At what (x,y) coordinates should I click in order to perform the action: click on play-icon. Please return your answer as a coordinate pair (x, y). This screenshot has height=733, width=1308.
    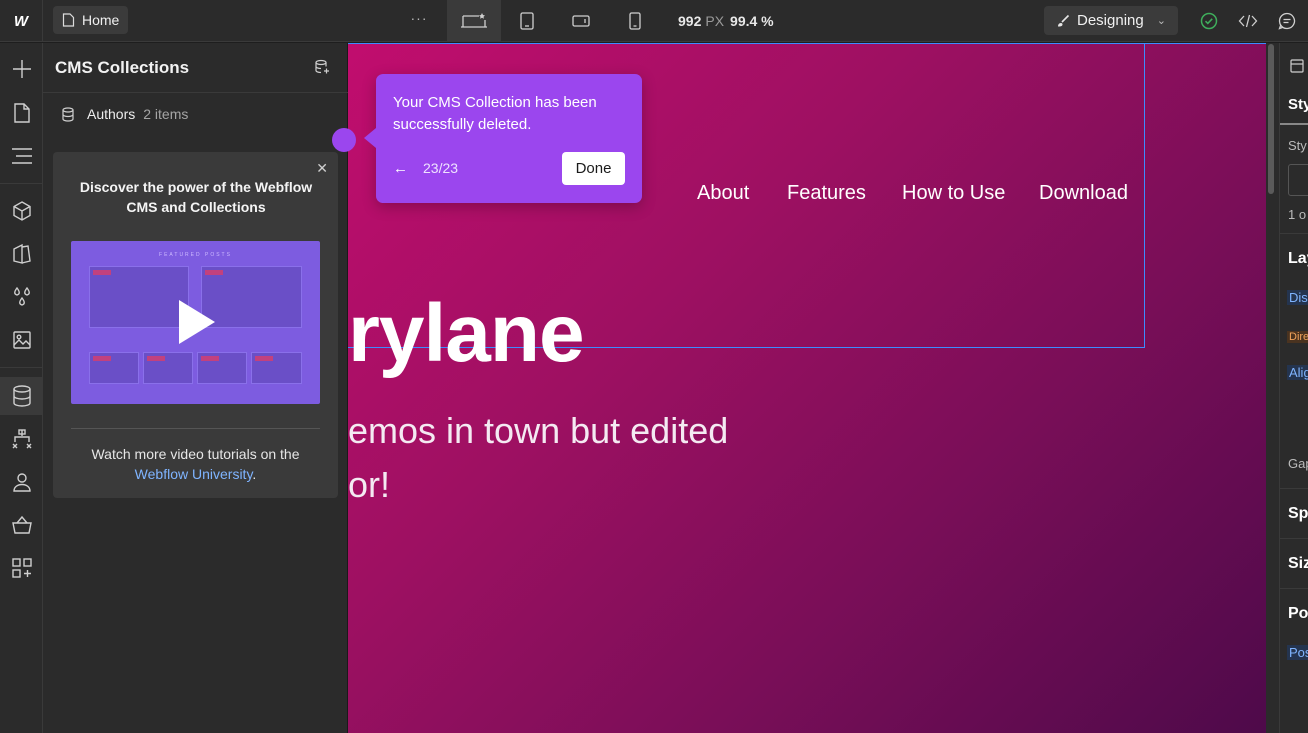
    Looking at the image, I should click on (197, 322).